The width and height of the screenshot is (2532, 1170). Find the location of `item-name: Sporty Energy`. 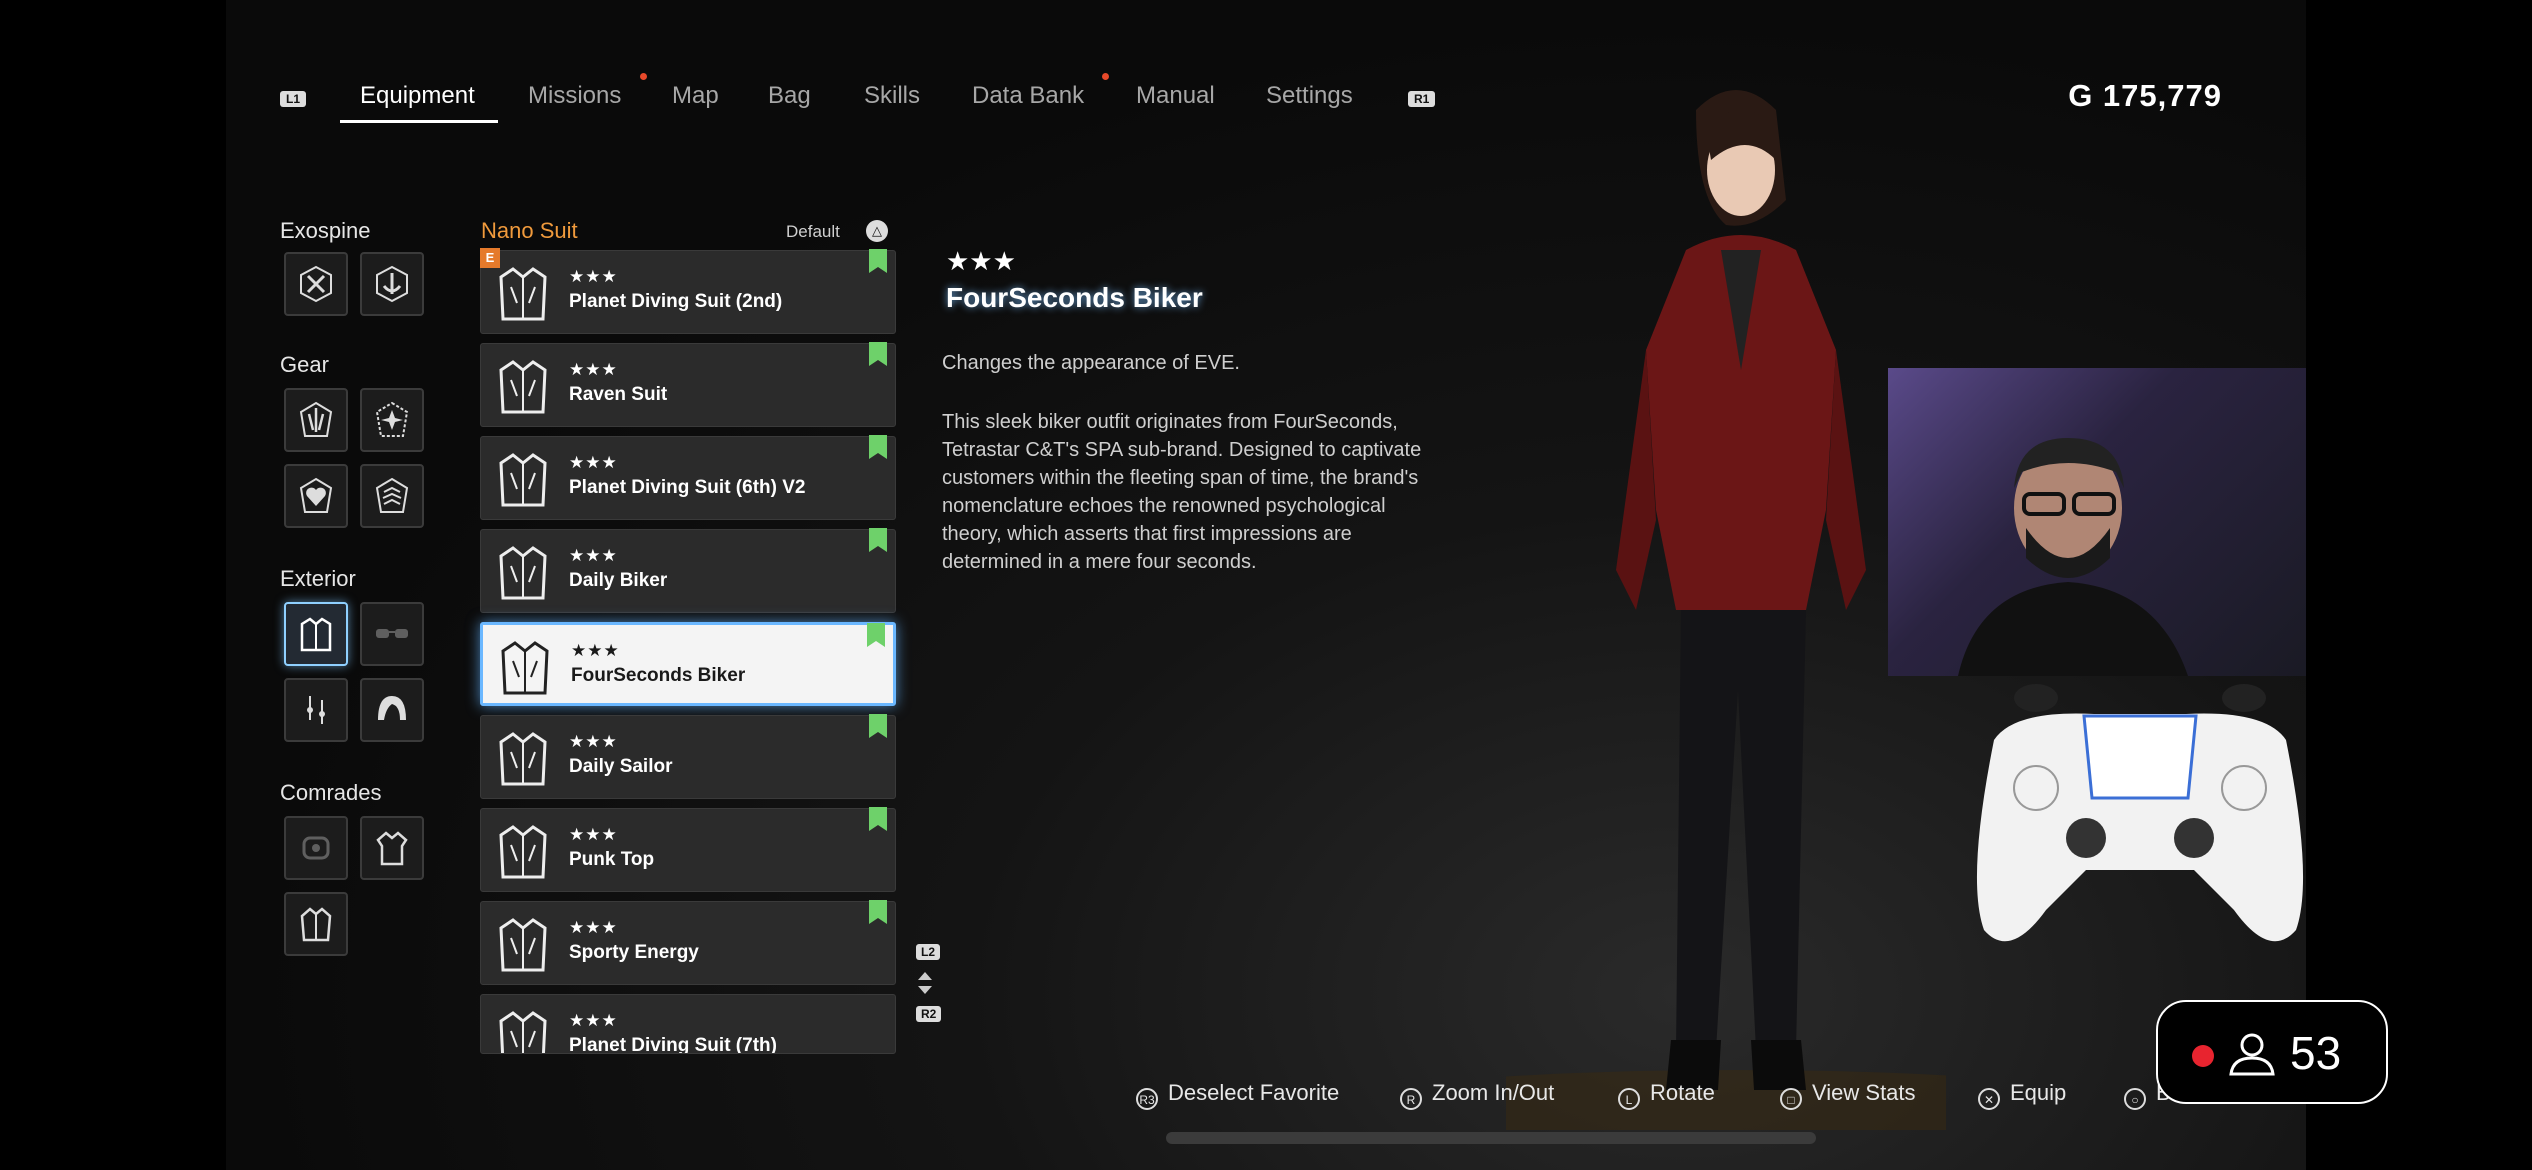

item-name: Sporty Energy is located at coordinates (634, 952).